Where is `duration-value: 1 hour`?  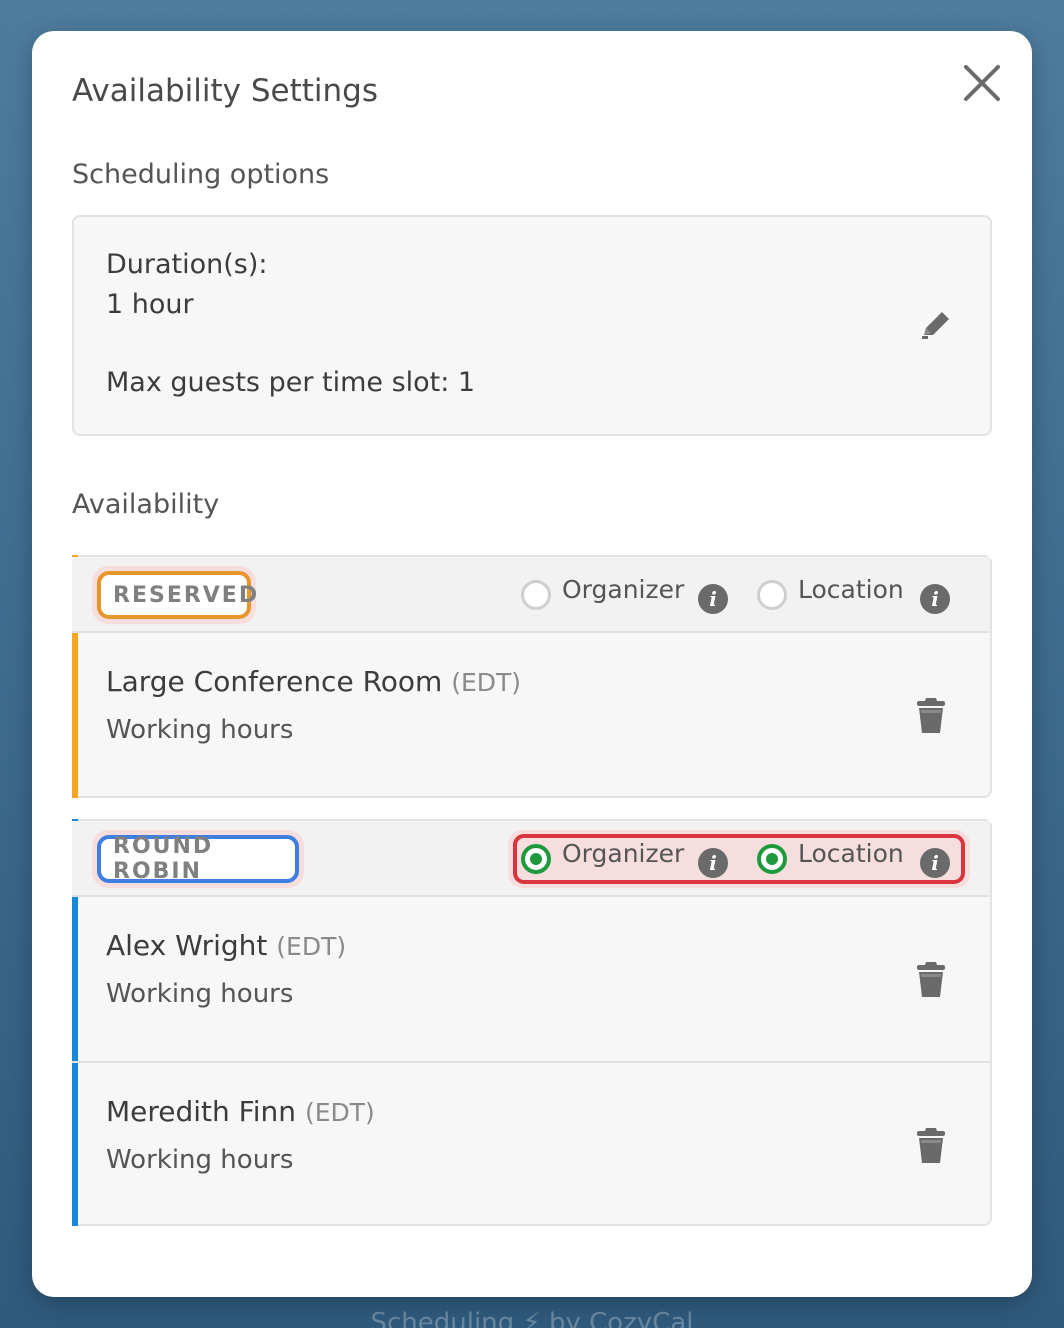
duration-value: 1 hour is located at coordinates (150, 304).